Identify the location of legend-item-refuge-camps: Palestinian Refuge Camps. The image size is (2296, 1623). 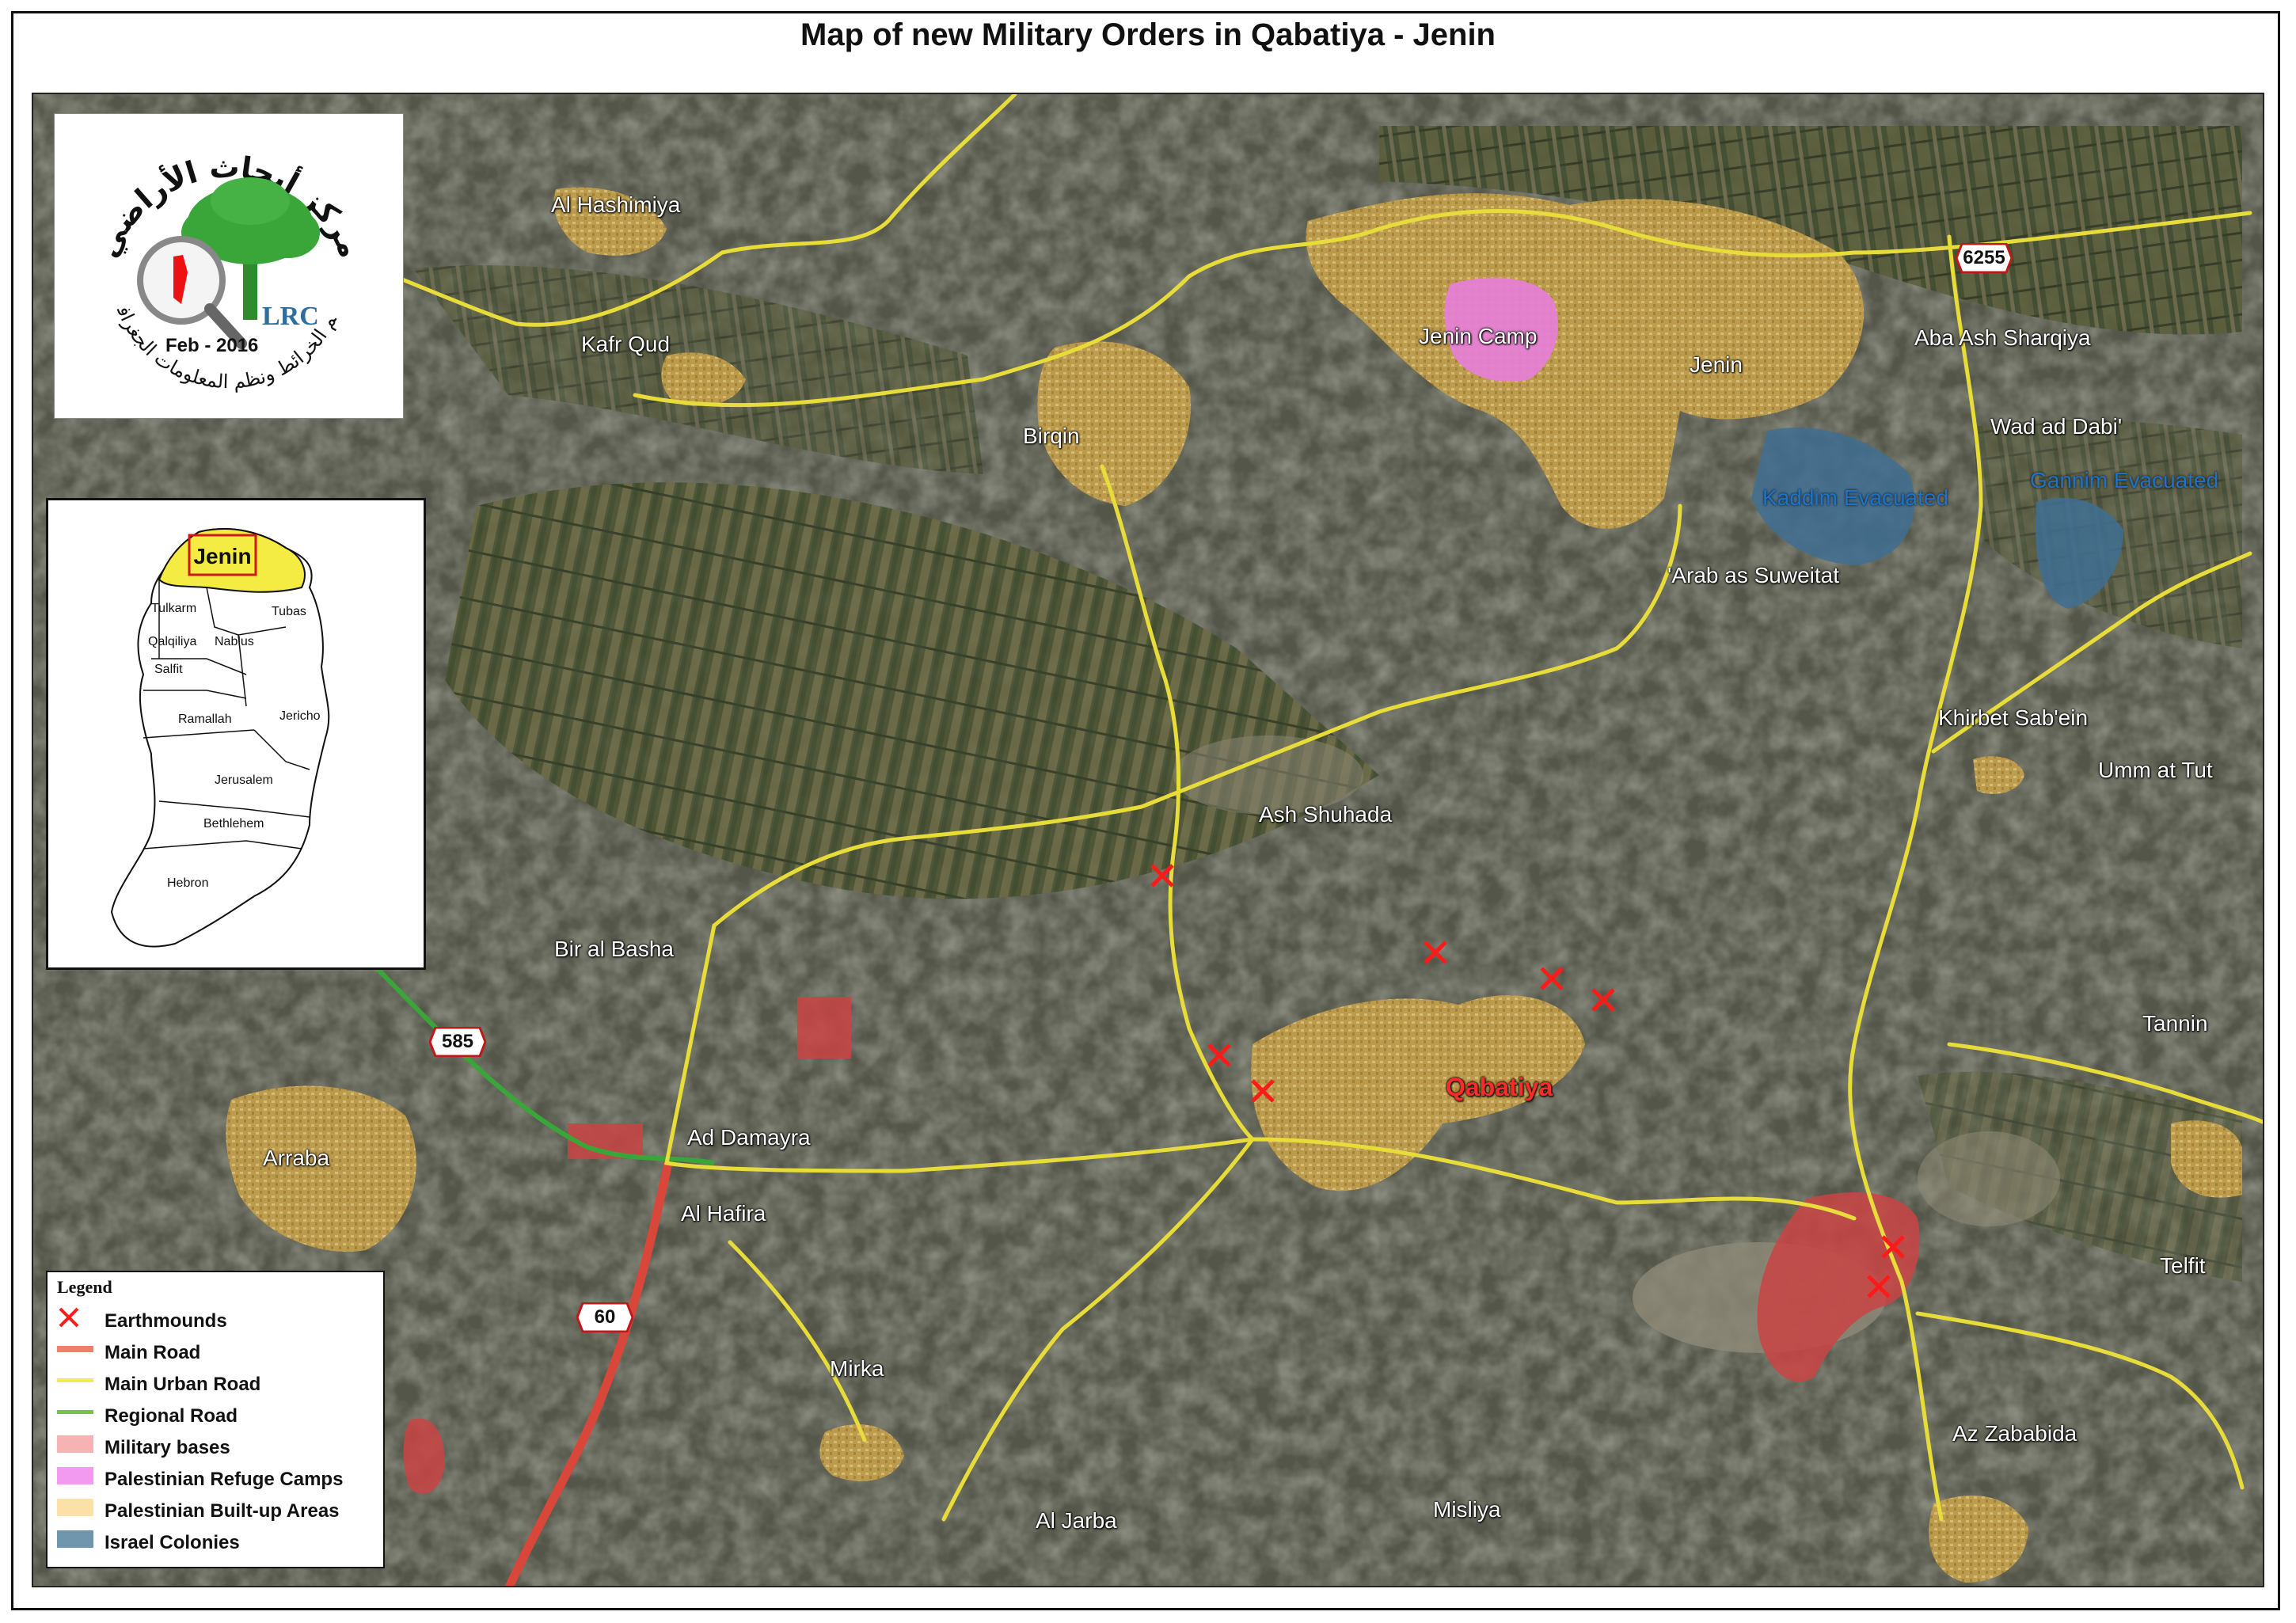
(219, 1479).